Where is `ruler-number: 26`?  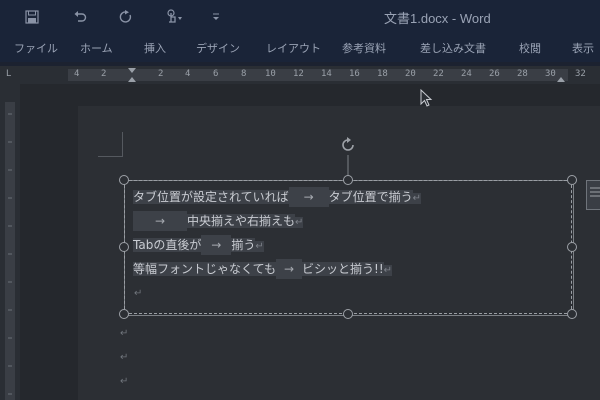 ruler-number: 26 is located at coordinates (494, 74).